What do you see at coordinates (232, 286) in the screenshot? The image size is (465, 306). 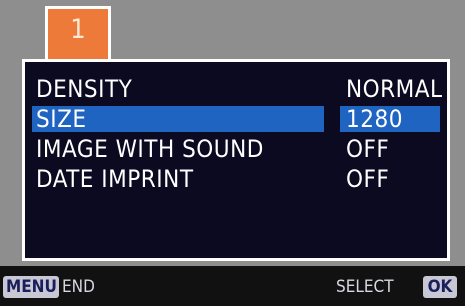 I see `button-guide-bar: MENU END SELECT OK` at bounding box center [232, 286].